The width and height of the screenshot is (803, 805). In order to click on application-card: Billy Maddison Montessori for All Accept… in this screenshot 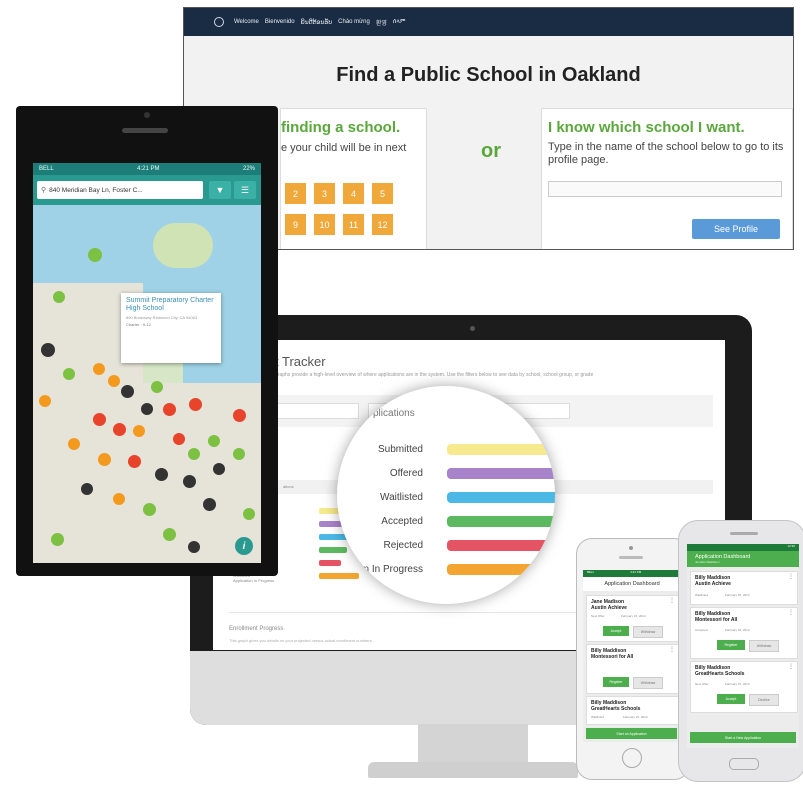, I will do `click(744, 633)`.